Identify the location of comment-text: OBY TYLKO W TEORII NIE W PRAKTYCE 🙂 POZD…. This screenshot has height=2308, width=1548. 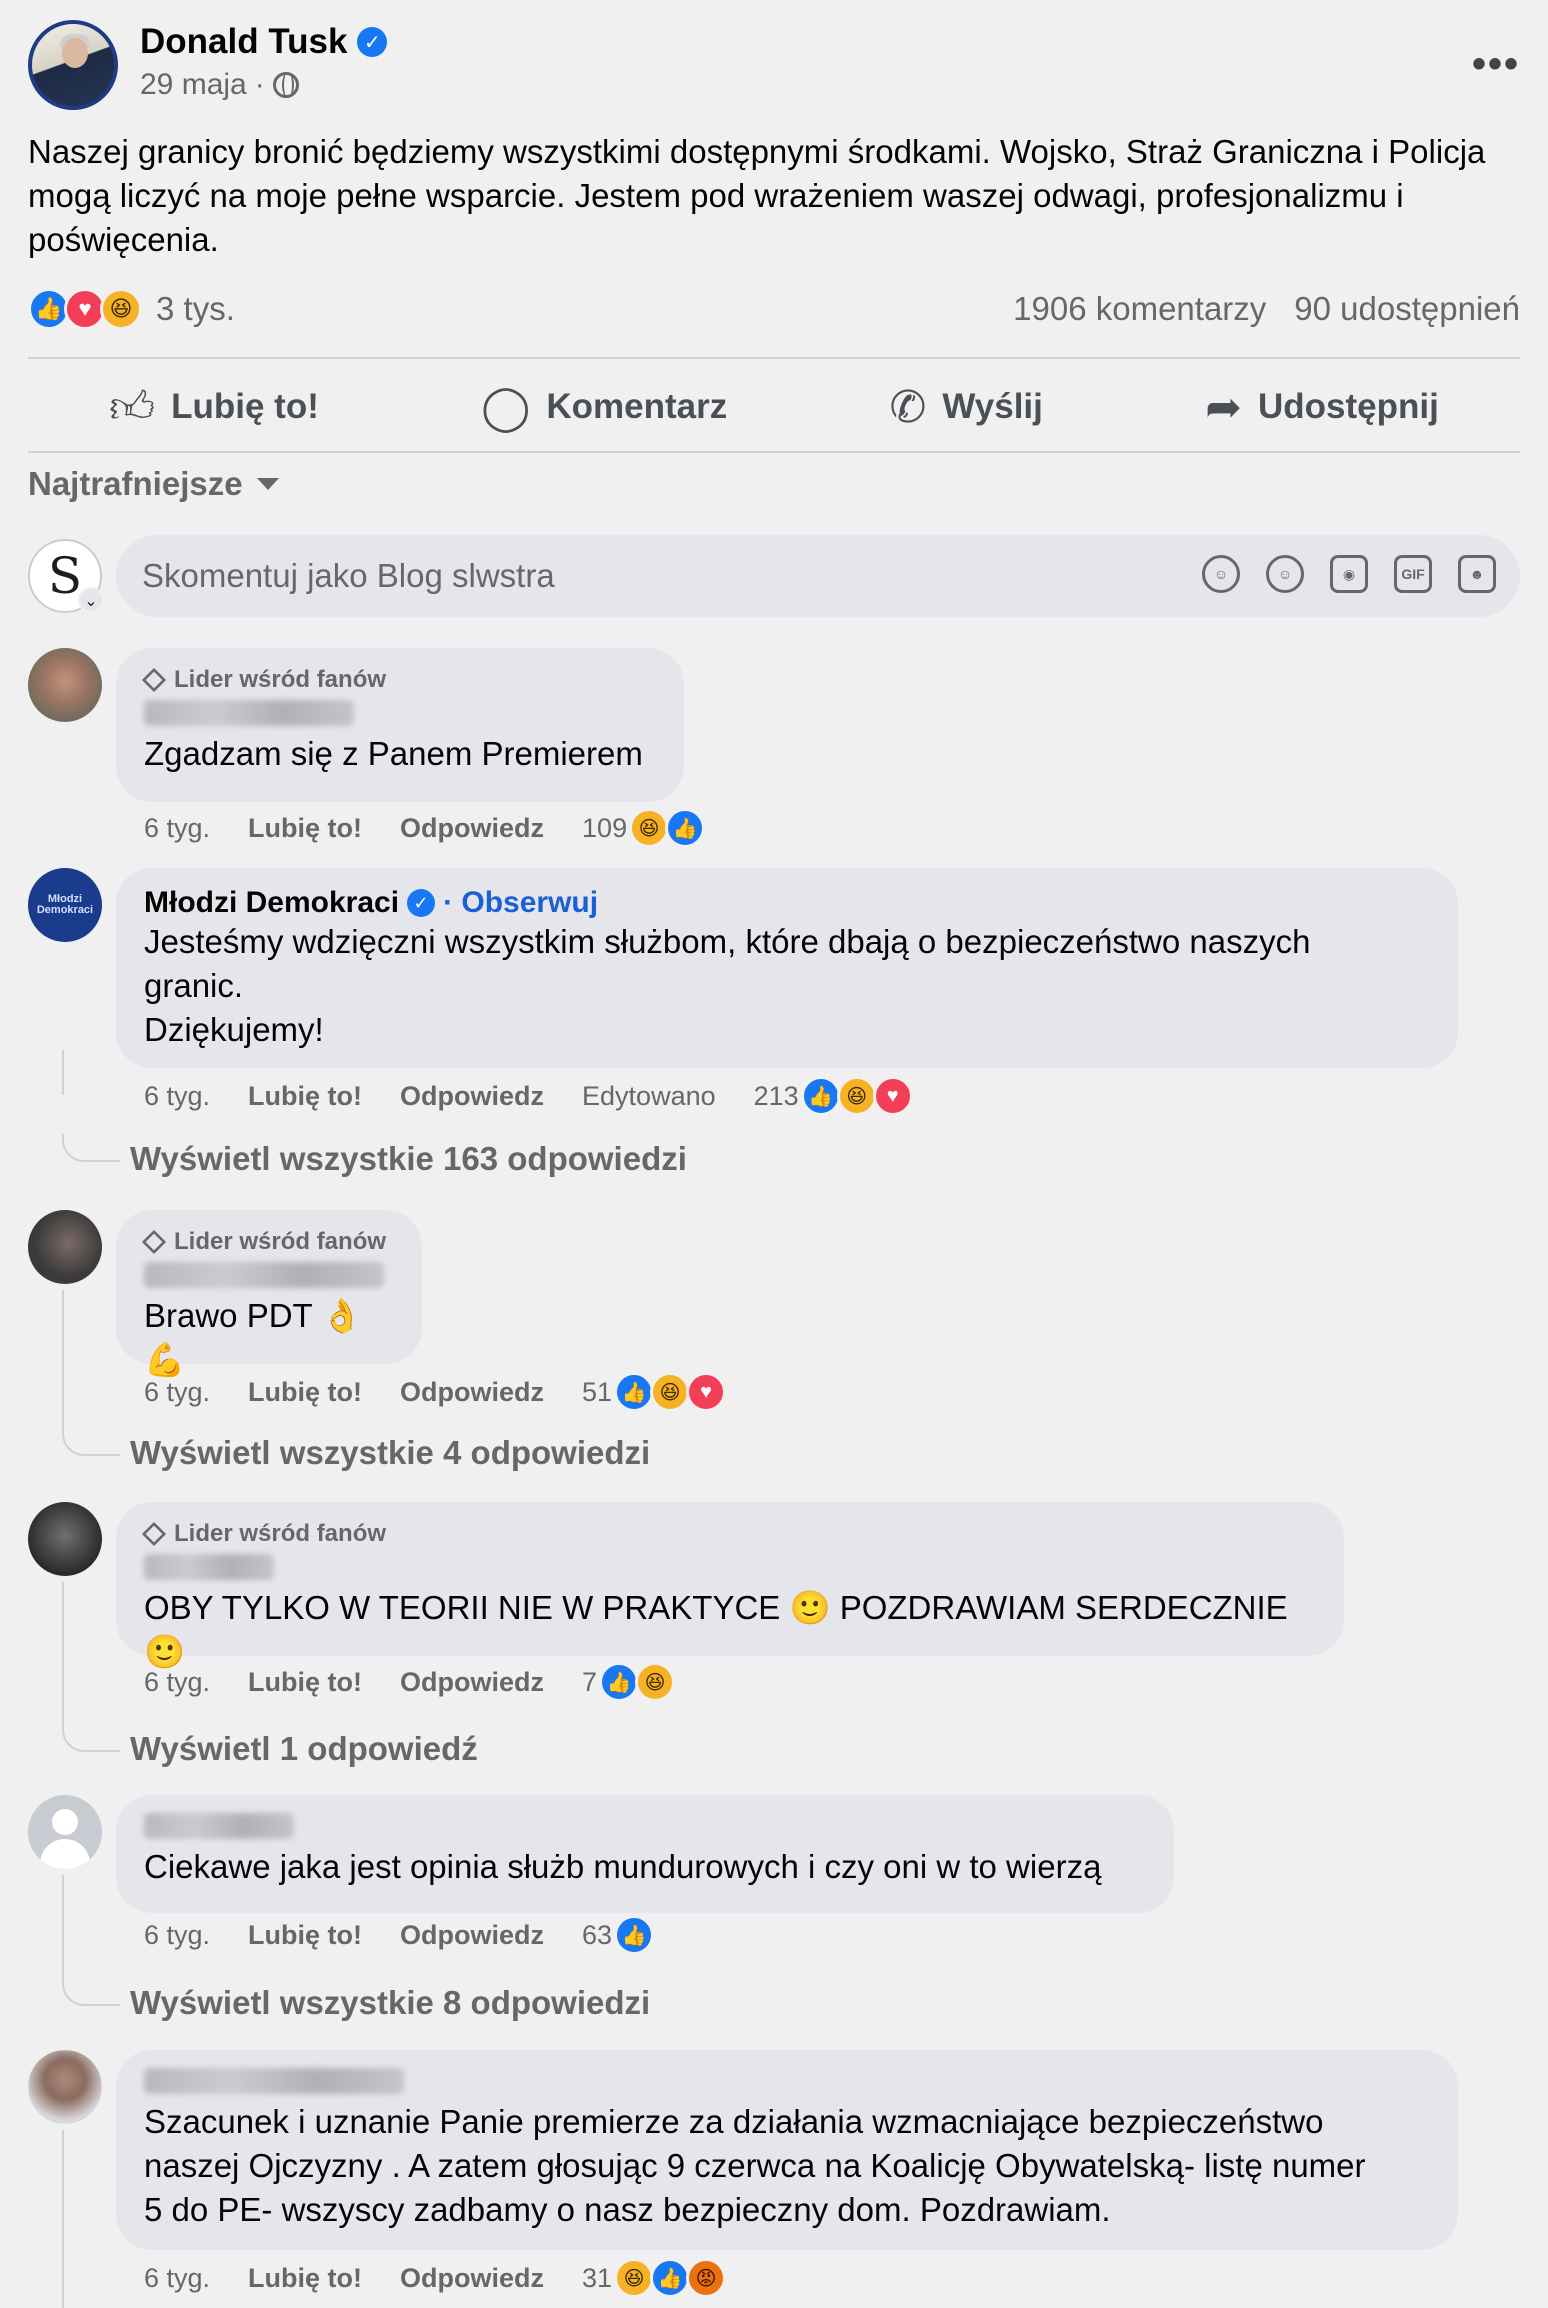
(716, 1629).